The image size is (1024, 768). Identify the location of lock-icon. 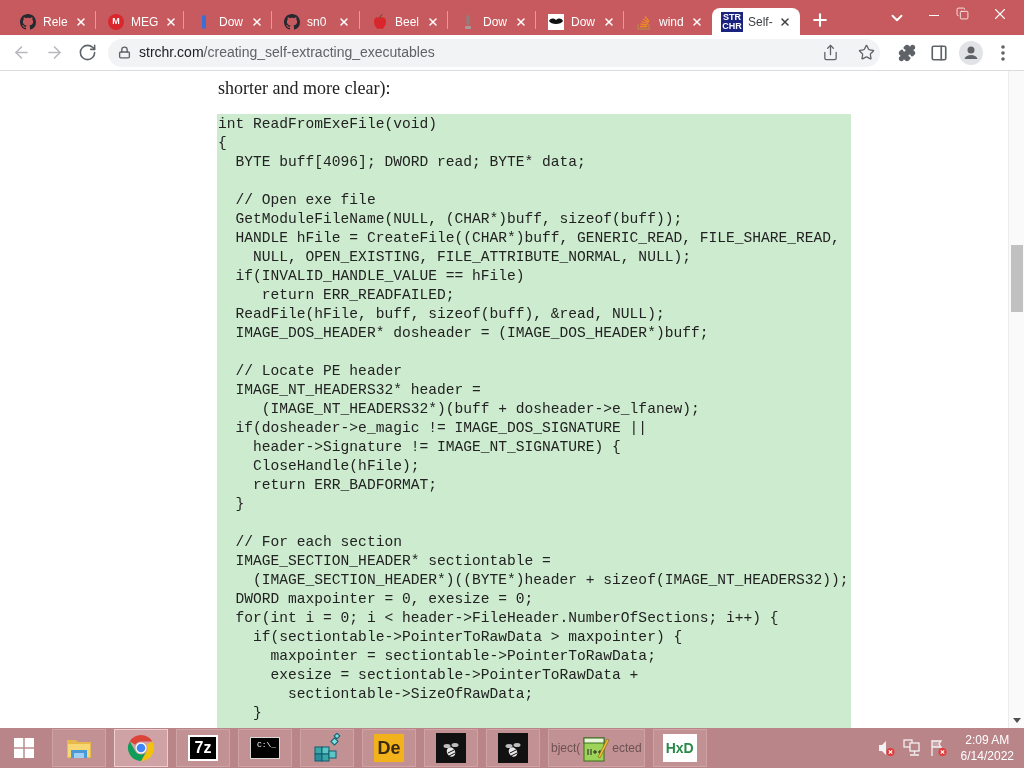
(124, 52).